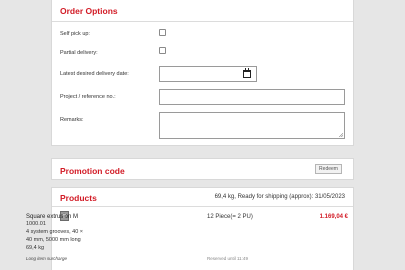  I want to click on order-options-title: Order Options, so click(89, 11).